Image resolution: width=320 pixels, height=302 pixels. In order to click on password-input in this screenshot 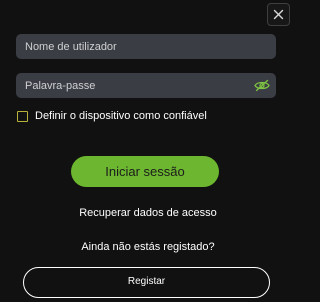, I will do `click(146, 85)`.